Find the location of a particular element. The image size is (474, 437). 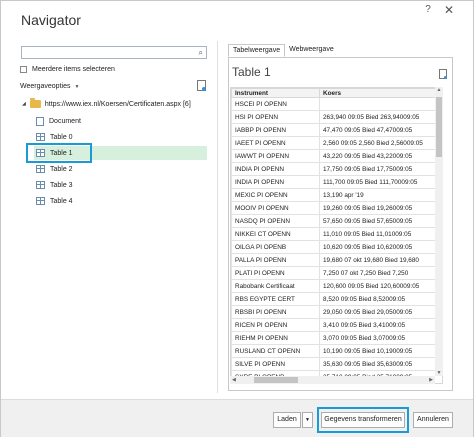

help-button: ? is located at coordinates (428, 10).